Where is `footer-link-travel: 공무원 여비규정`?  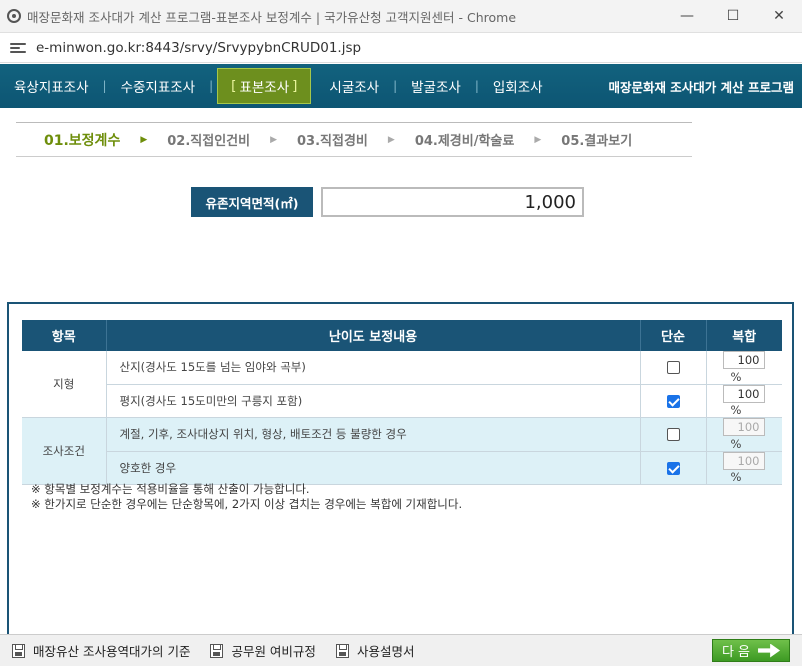 footer-link-travel: 공무원 여비규정 is located at coordinates (263, 650).